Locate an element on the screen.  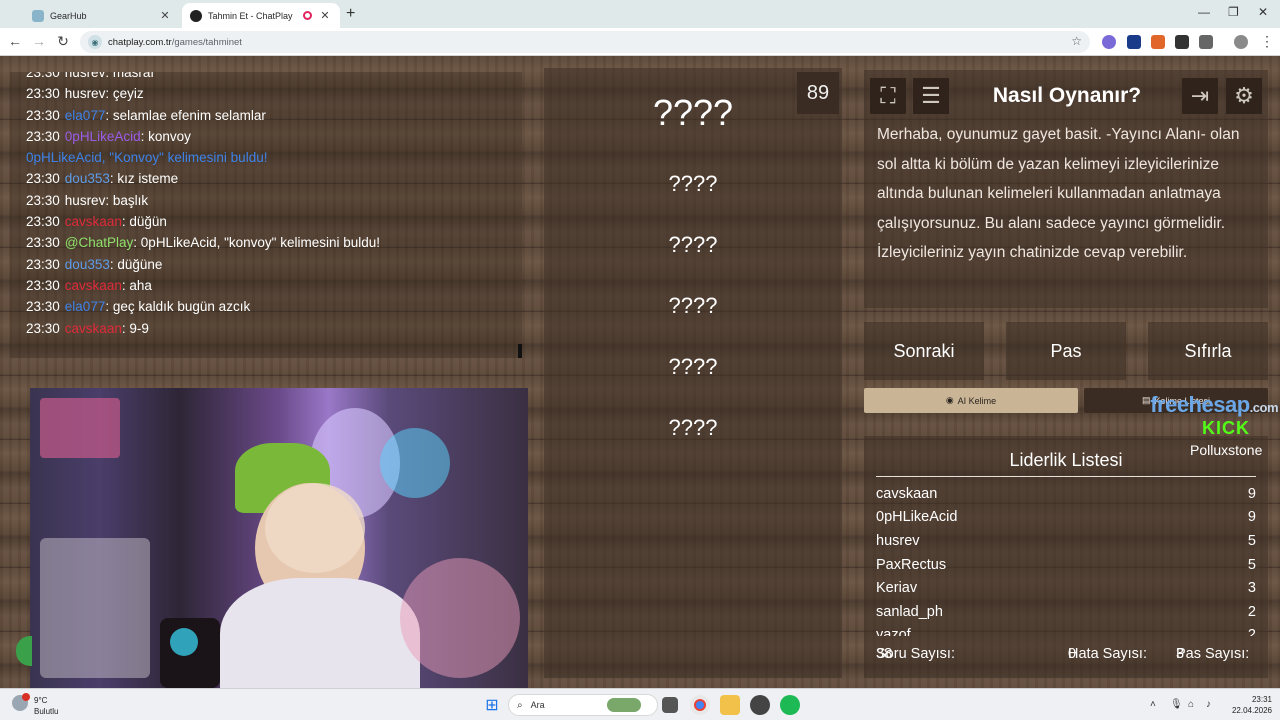
chat-message: 23:30 dou353: düğüne is located at coordinates (94, 264).